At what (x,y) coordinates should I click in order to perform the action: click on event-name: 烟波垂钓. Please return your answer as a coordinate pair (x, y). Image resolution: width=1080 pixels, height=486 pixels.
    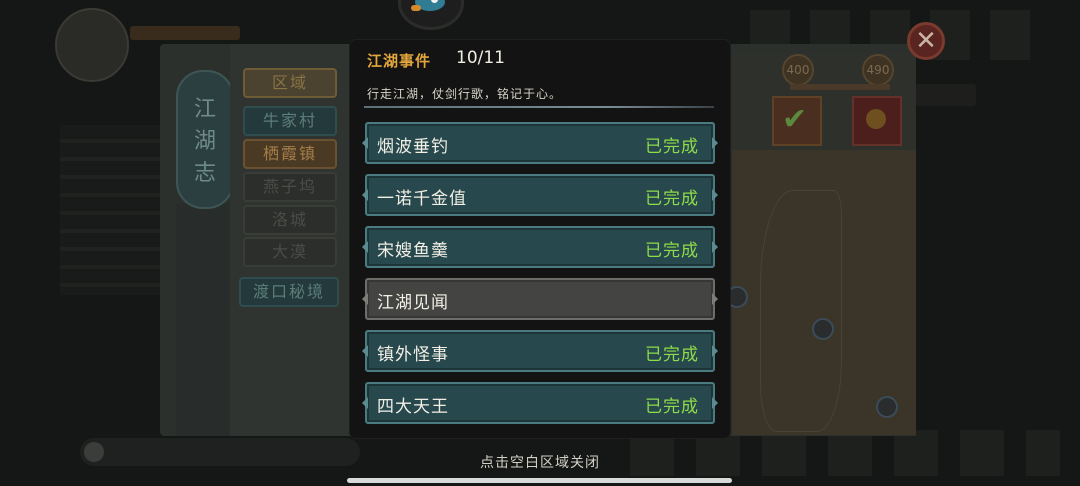
    Looking at the image, I should click on (413, 147).